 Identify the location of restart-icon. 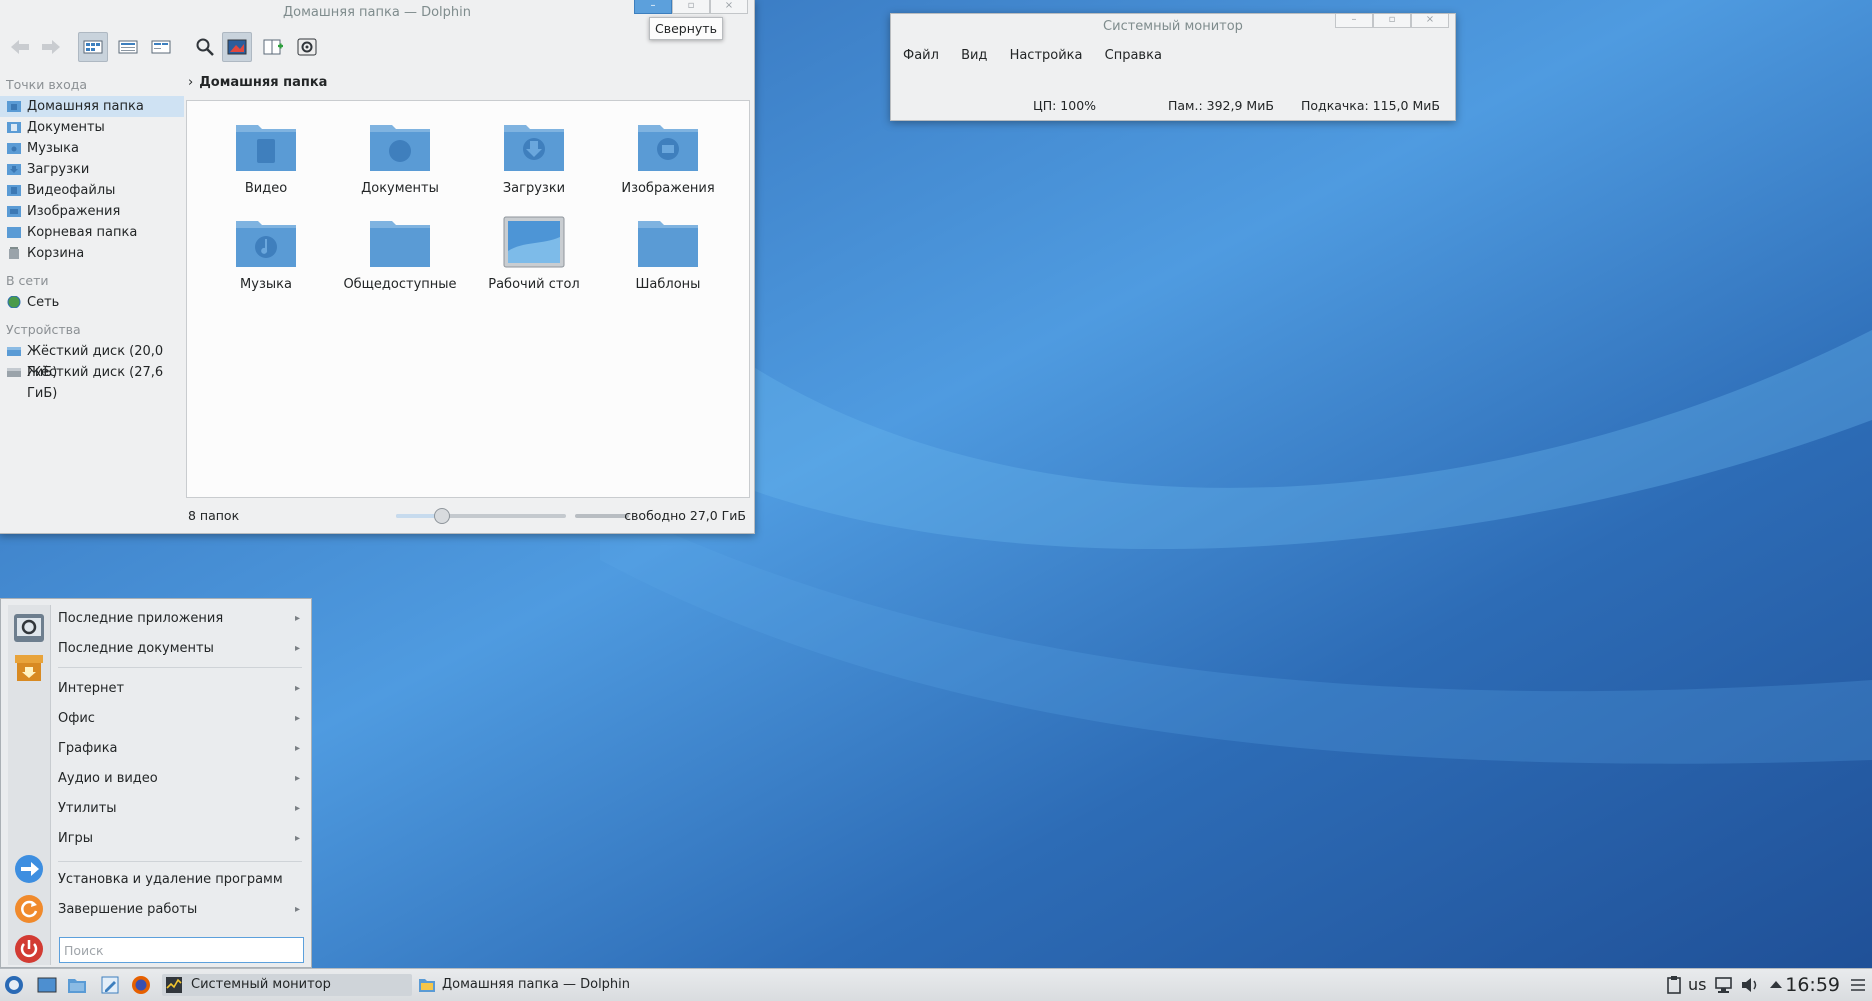
(29, 909).